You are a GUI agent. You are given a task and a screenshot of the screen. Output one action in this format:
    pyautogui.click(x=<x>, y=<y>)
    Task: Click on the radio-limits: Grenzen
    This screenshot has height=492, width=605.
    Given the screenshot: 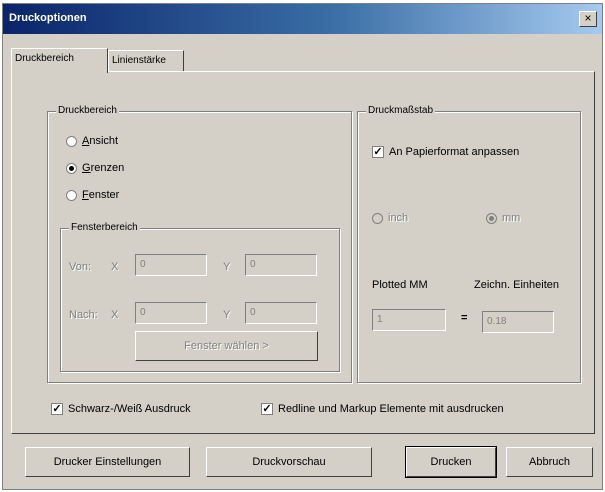 What is the action you would take?
    pyautogui.click(x=95, y=168)
    